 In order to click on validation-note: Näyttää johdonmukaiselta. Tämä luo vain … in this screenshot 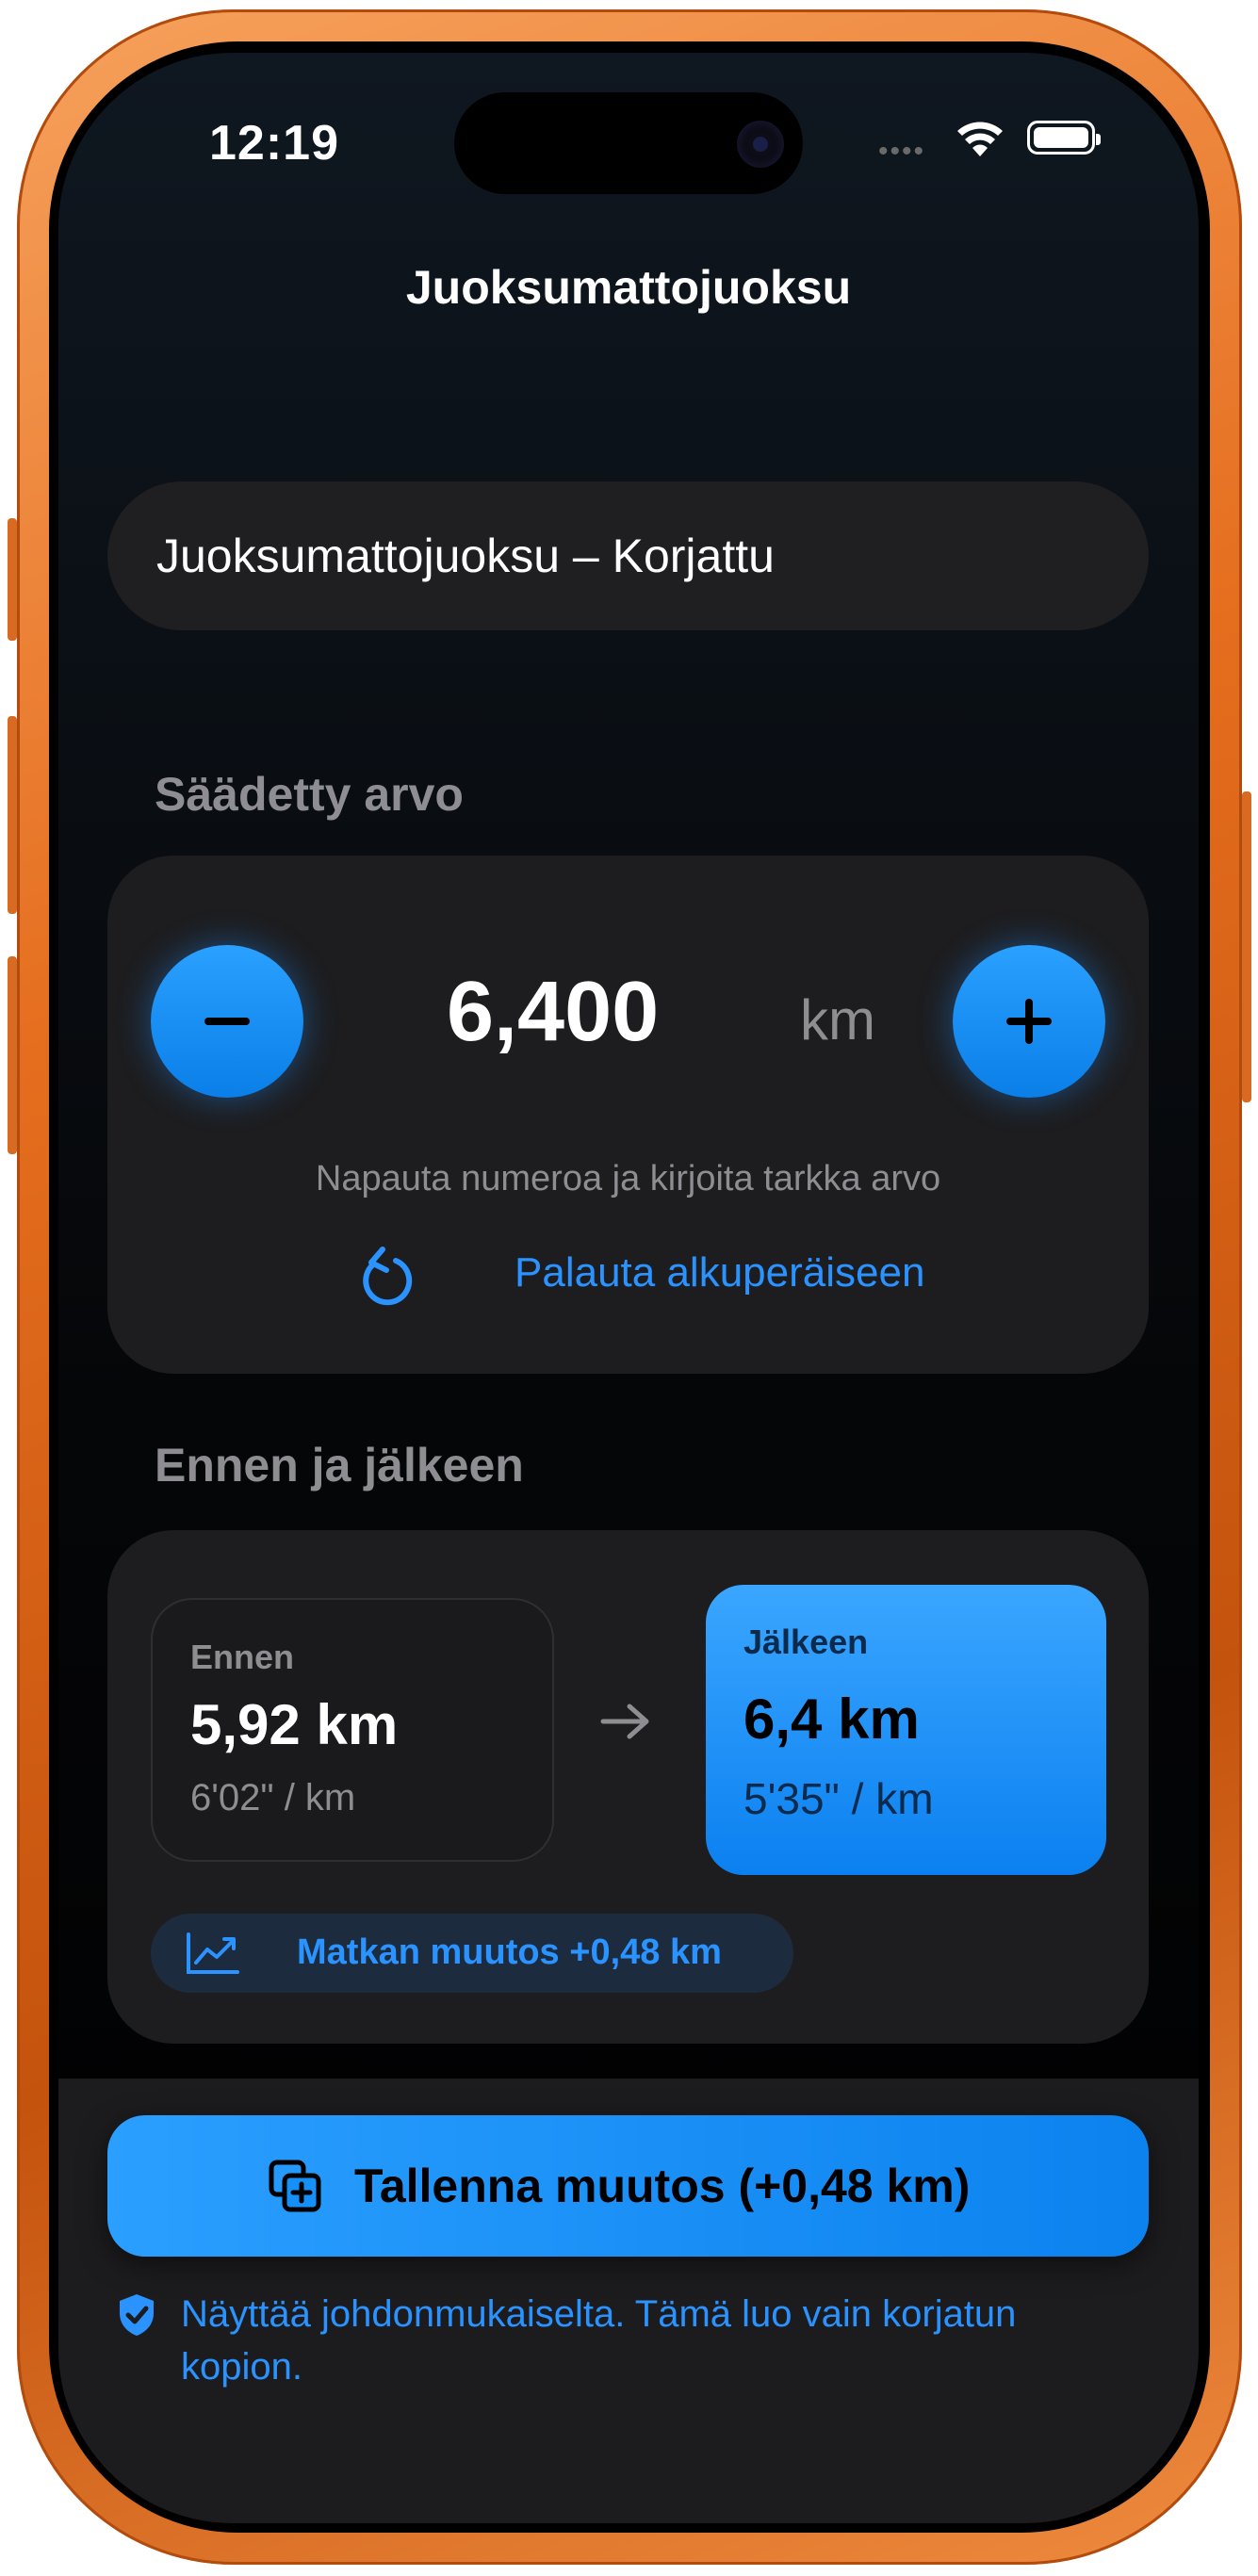, I will do `click(599, 2340)`.